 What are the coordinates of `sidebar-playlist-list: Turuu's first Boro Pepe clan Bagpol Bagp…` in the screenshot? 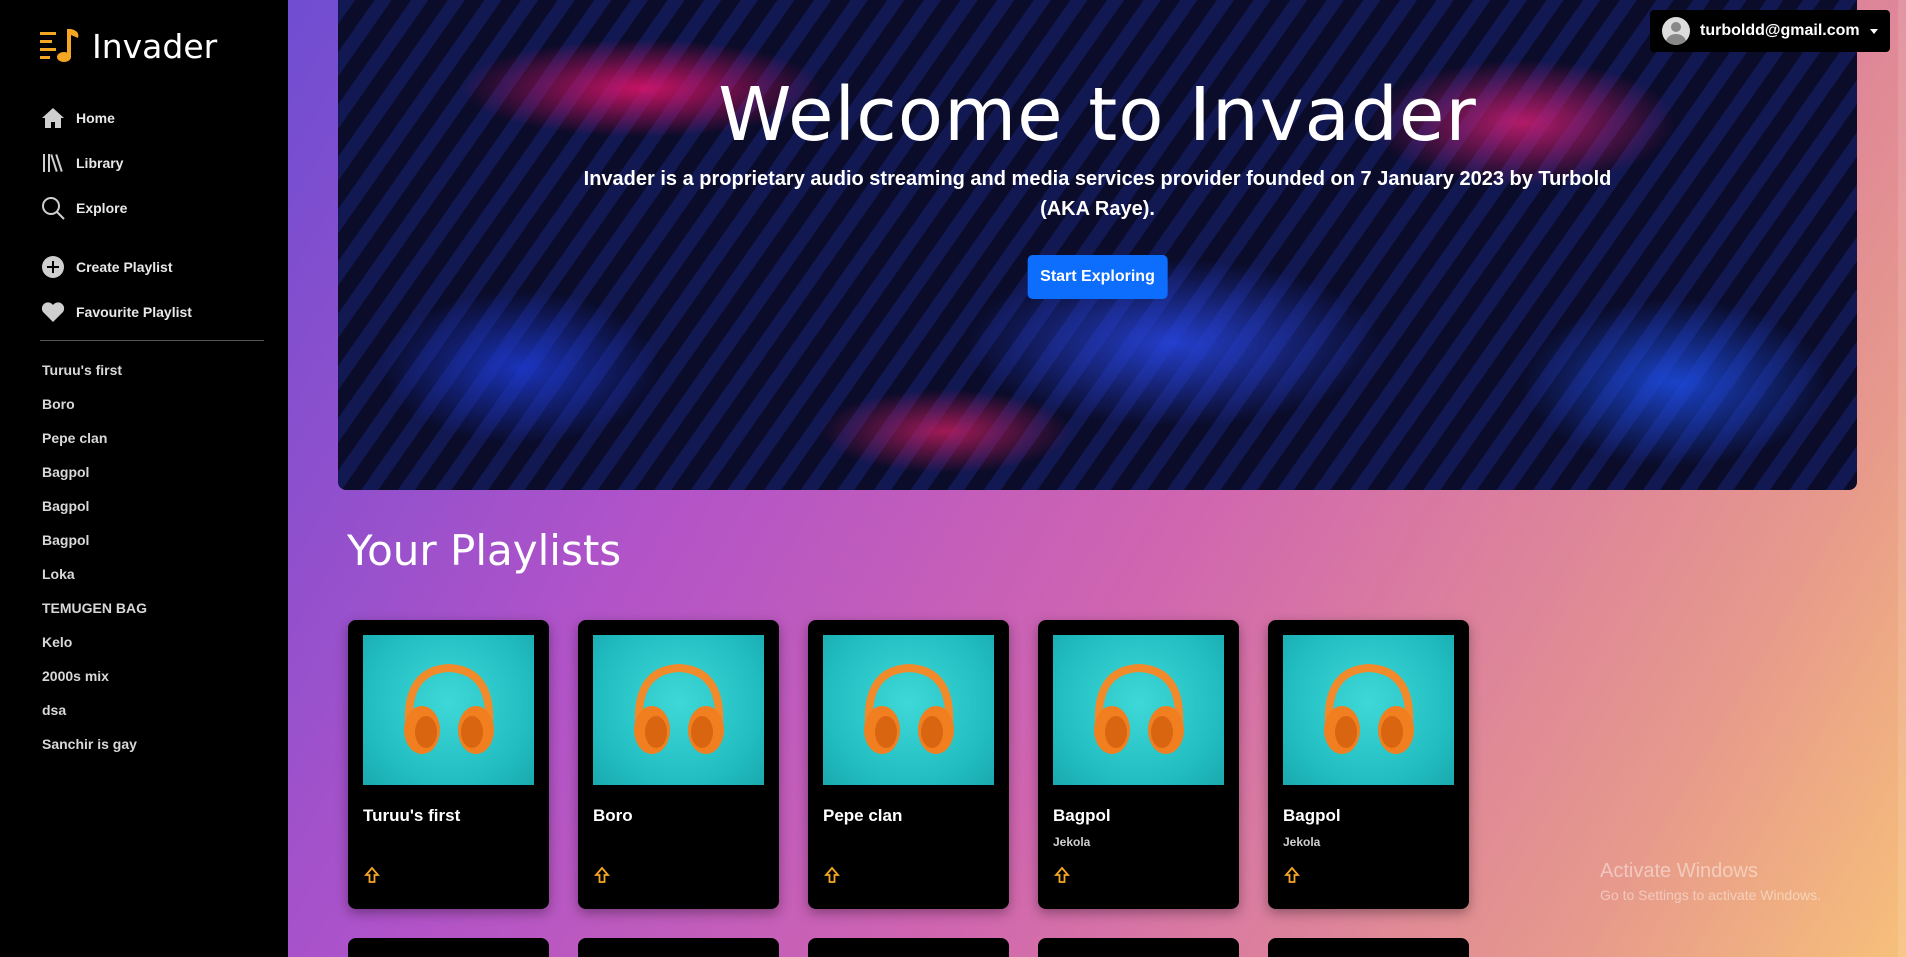 It's located at (94, 560).